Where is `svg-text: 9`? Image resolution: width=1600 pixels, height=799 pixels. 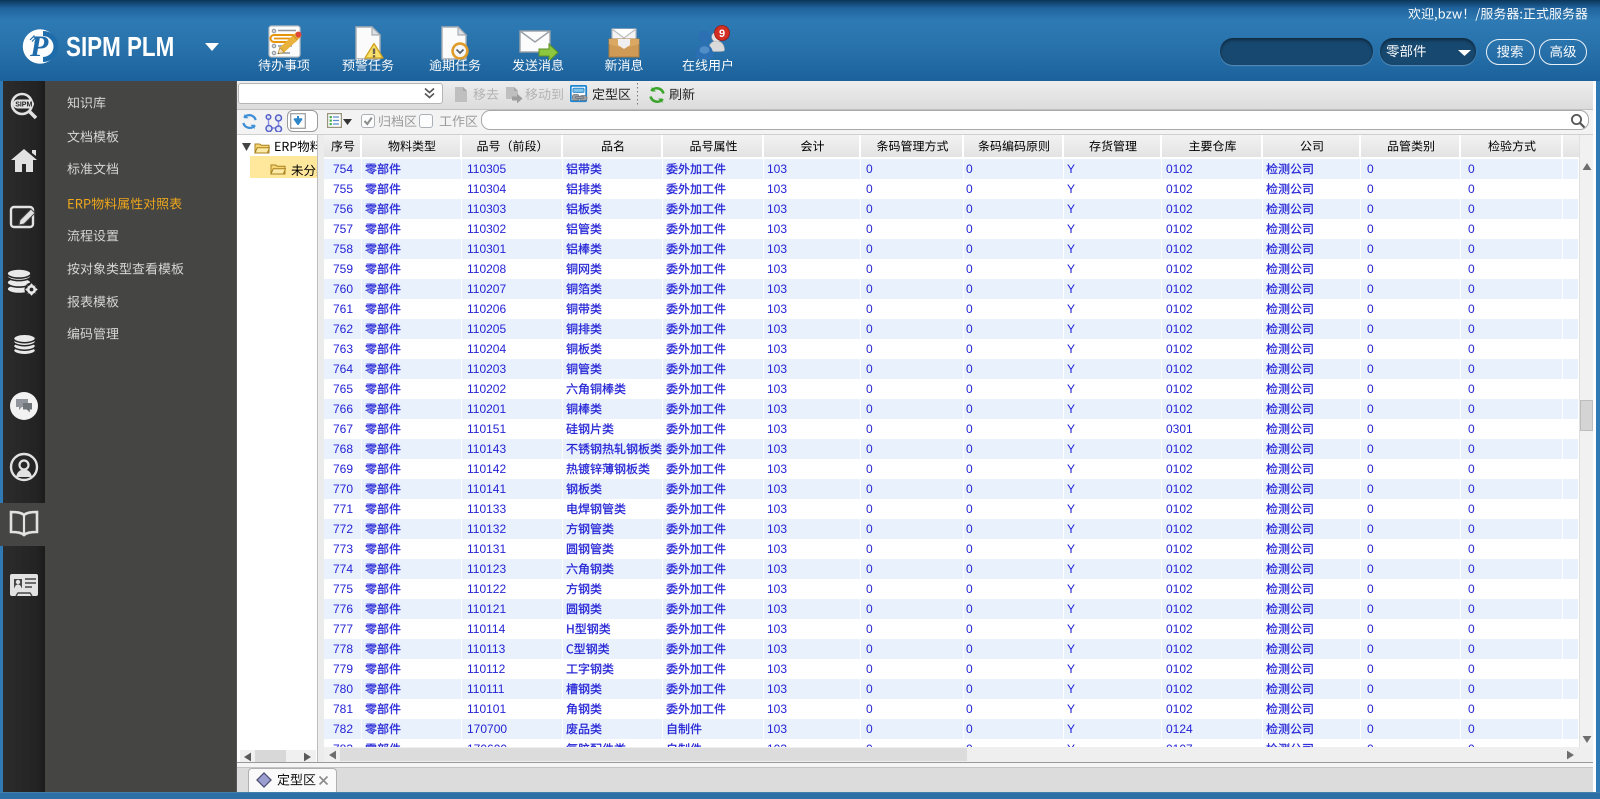
svg-text: 9 is located at coordinates (722, 34).